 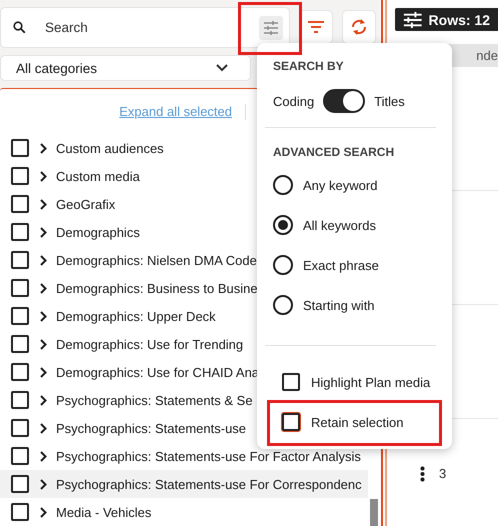 What do you see at coordinates (357, 422) in the screenshot?
I see `checkbox-label: Retain selection` at bounding box center [357, 422].